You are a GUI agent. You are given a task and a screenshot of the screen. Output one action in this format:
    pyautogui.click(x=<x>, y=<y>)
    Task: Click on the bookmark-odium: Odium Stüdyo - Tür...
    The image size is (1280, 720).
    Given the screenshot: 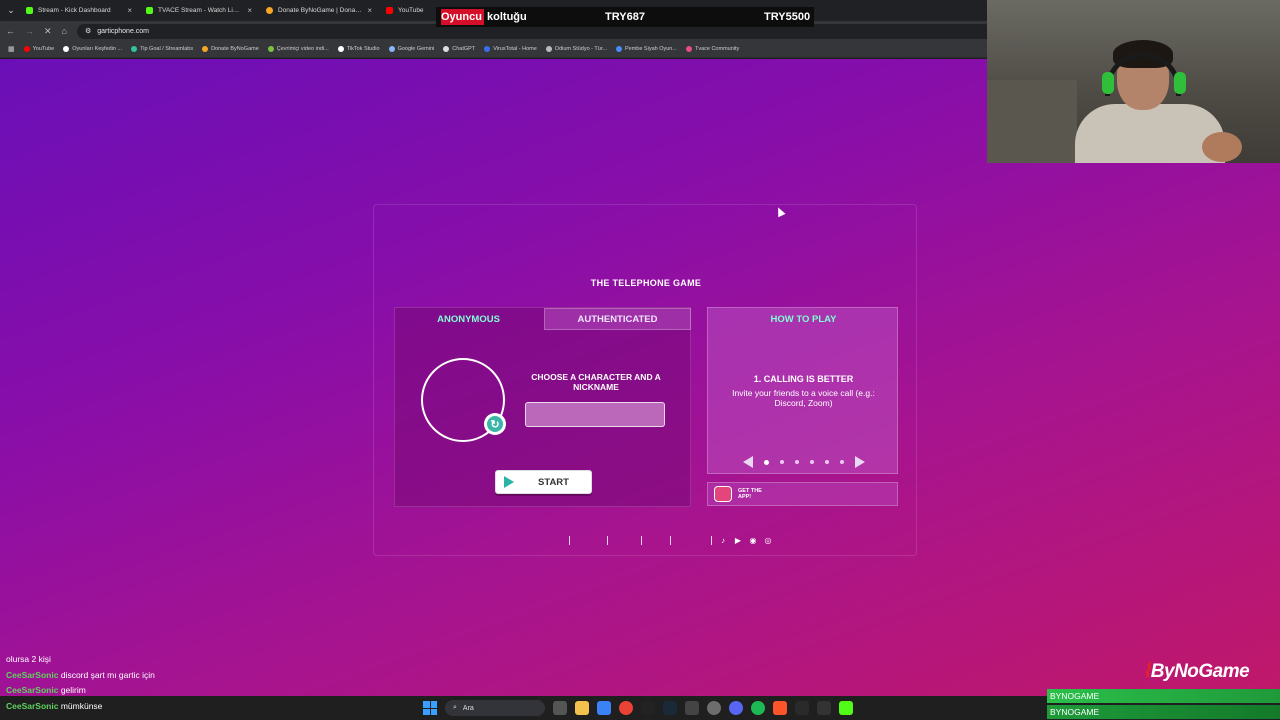 What is the action you would take?
    pyautogui.click(x=576, y=49)
    